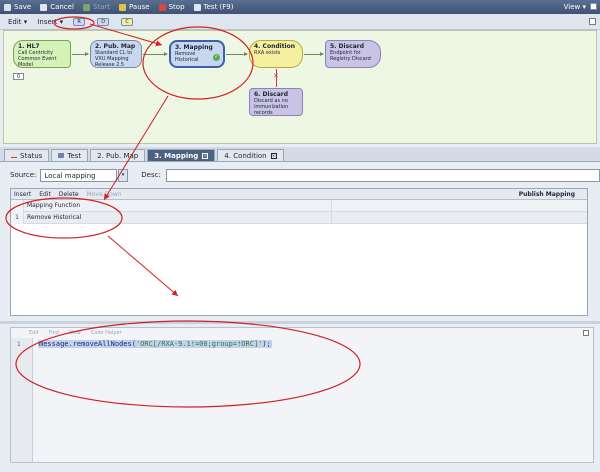 Image resolution: width=600 pixels, height=472 pixels. I want to click on editor-edit-menu: Edit, so click(34, 333).